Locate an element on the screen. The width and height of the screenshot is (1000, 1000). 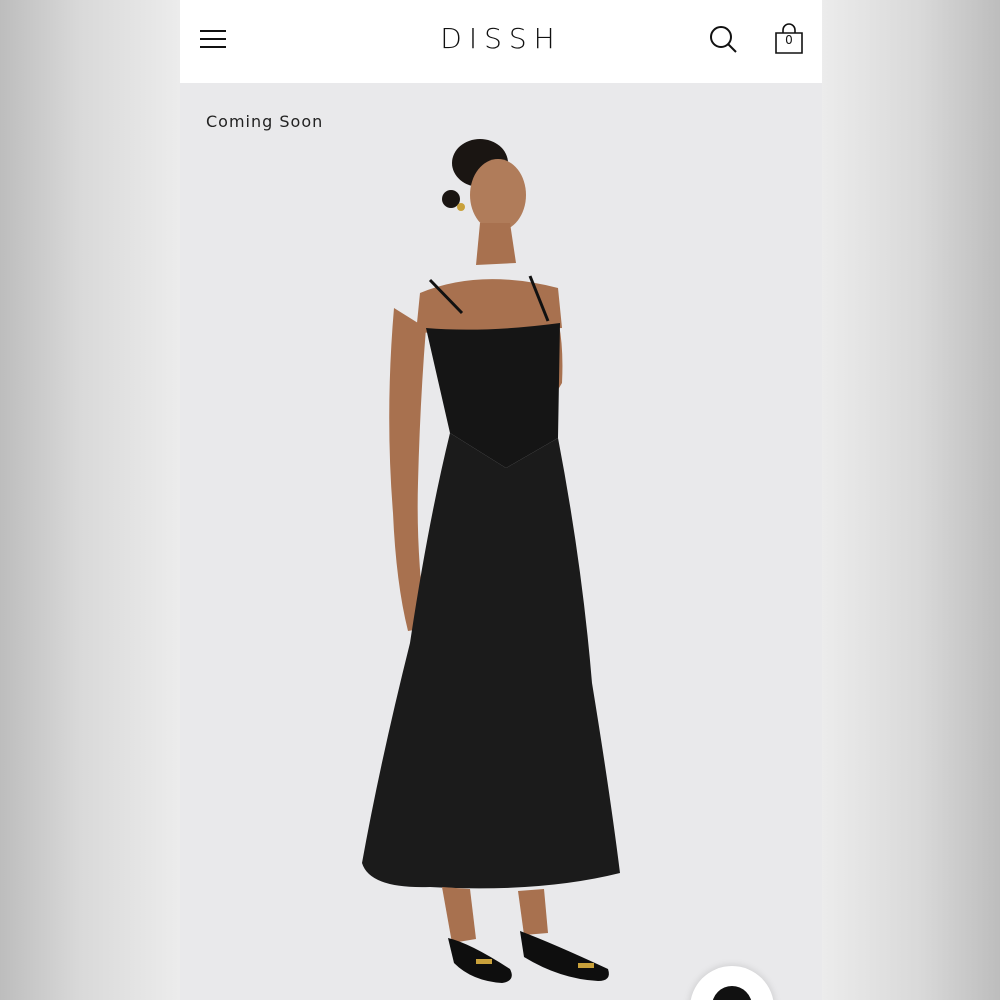
search-icon is located at coordinates (723, 39).